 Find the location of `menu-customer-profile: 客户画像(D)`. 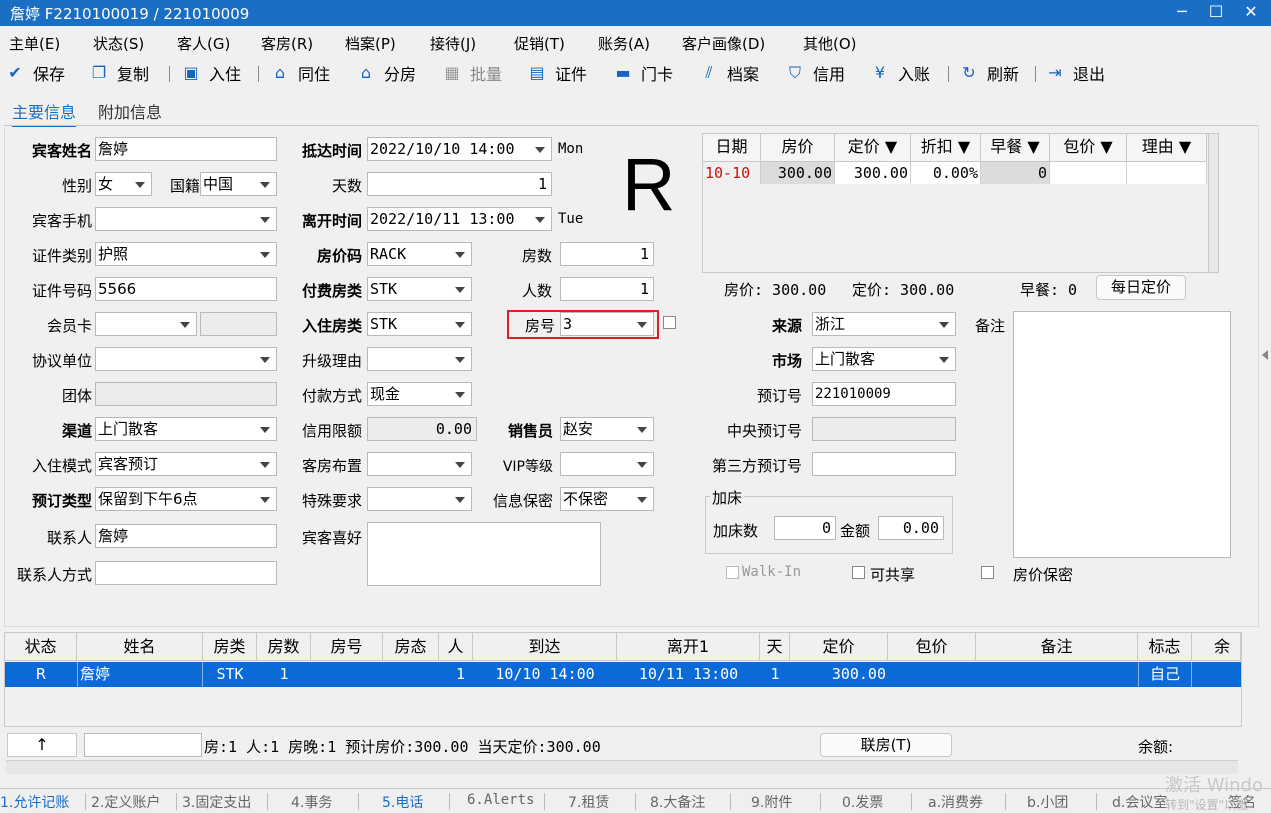

menu-customer-profile: 客户画像(D) is located at coordinates (723, 43).